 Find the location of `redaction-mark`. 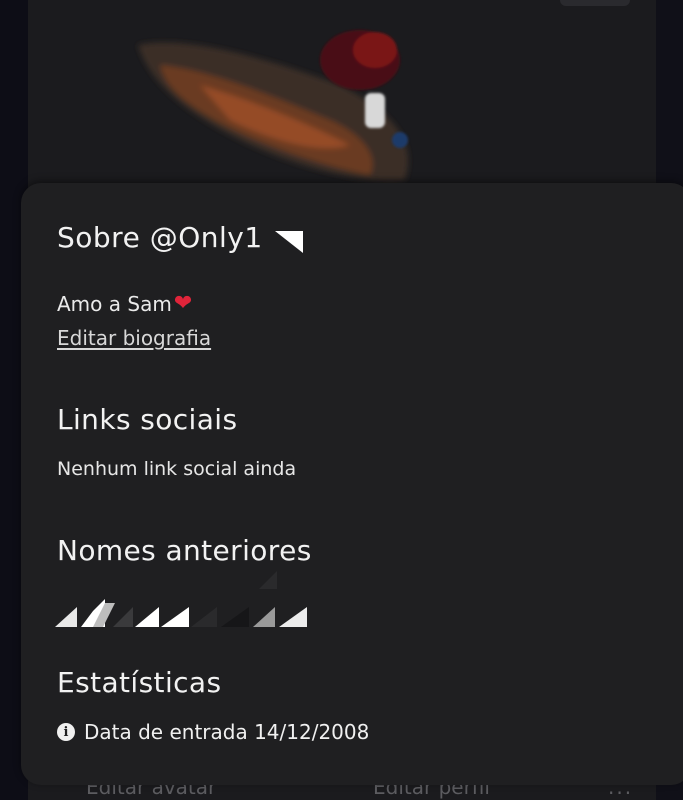

redaction-mark is located at coordinates (288, 241).